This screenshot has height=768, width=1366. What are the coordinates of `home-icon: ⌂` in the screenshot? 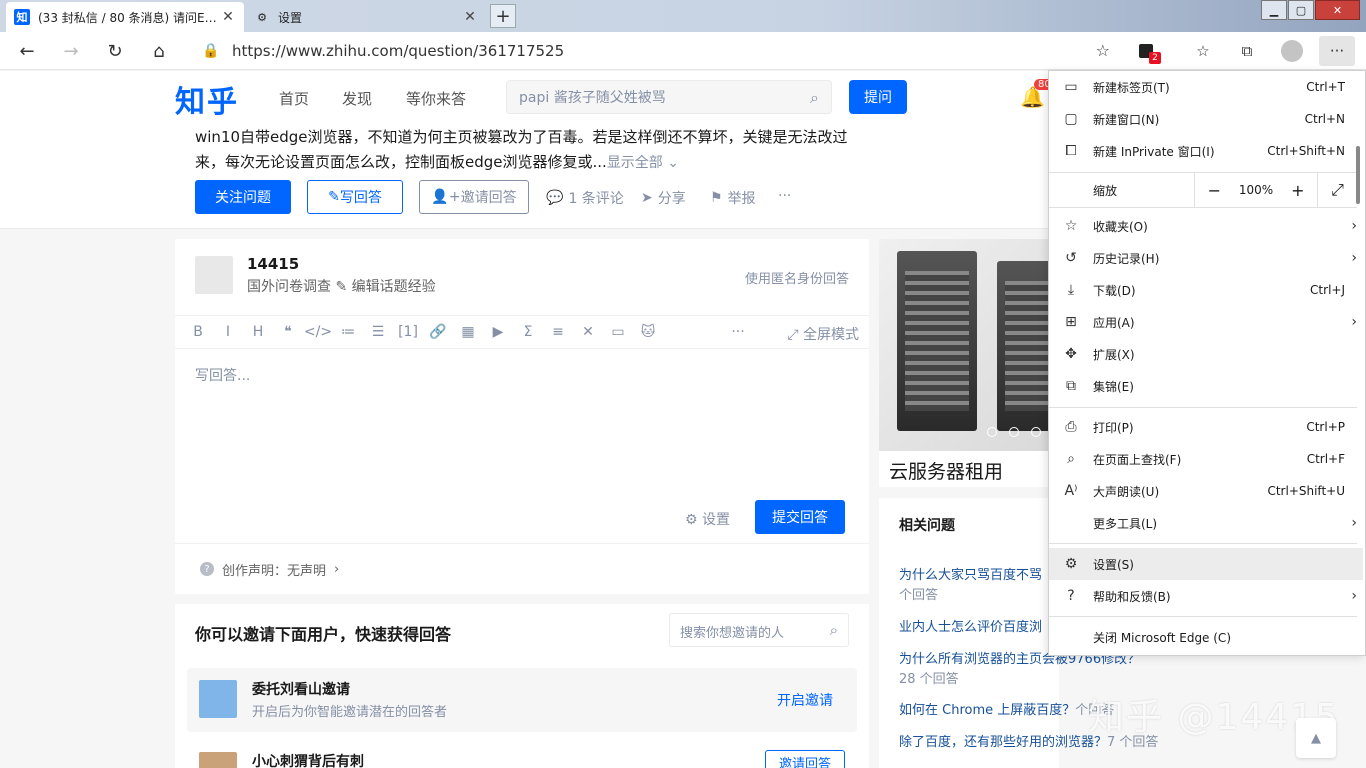 It's located at (159, 51).